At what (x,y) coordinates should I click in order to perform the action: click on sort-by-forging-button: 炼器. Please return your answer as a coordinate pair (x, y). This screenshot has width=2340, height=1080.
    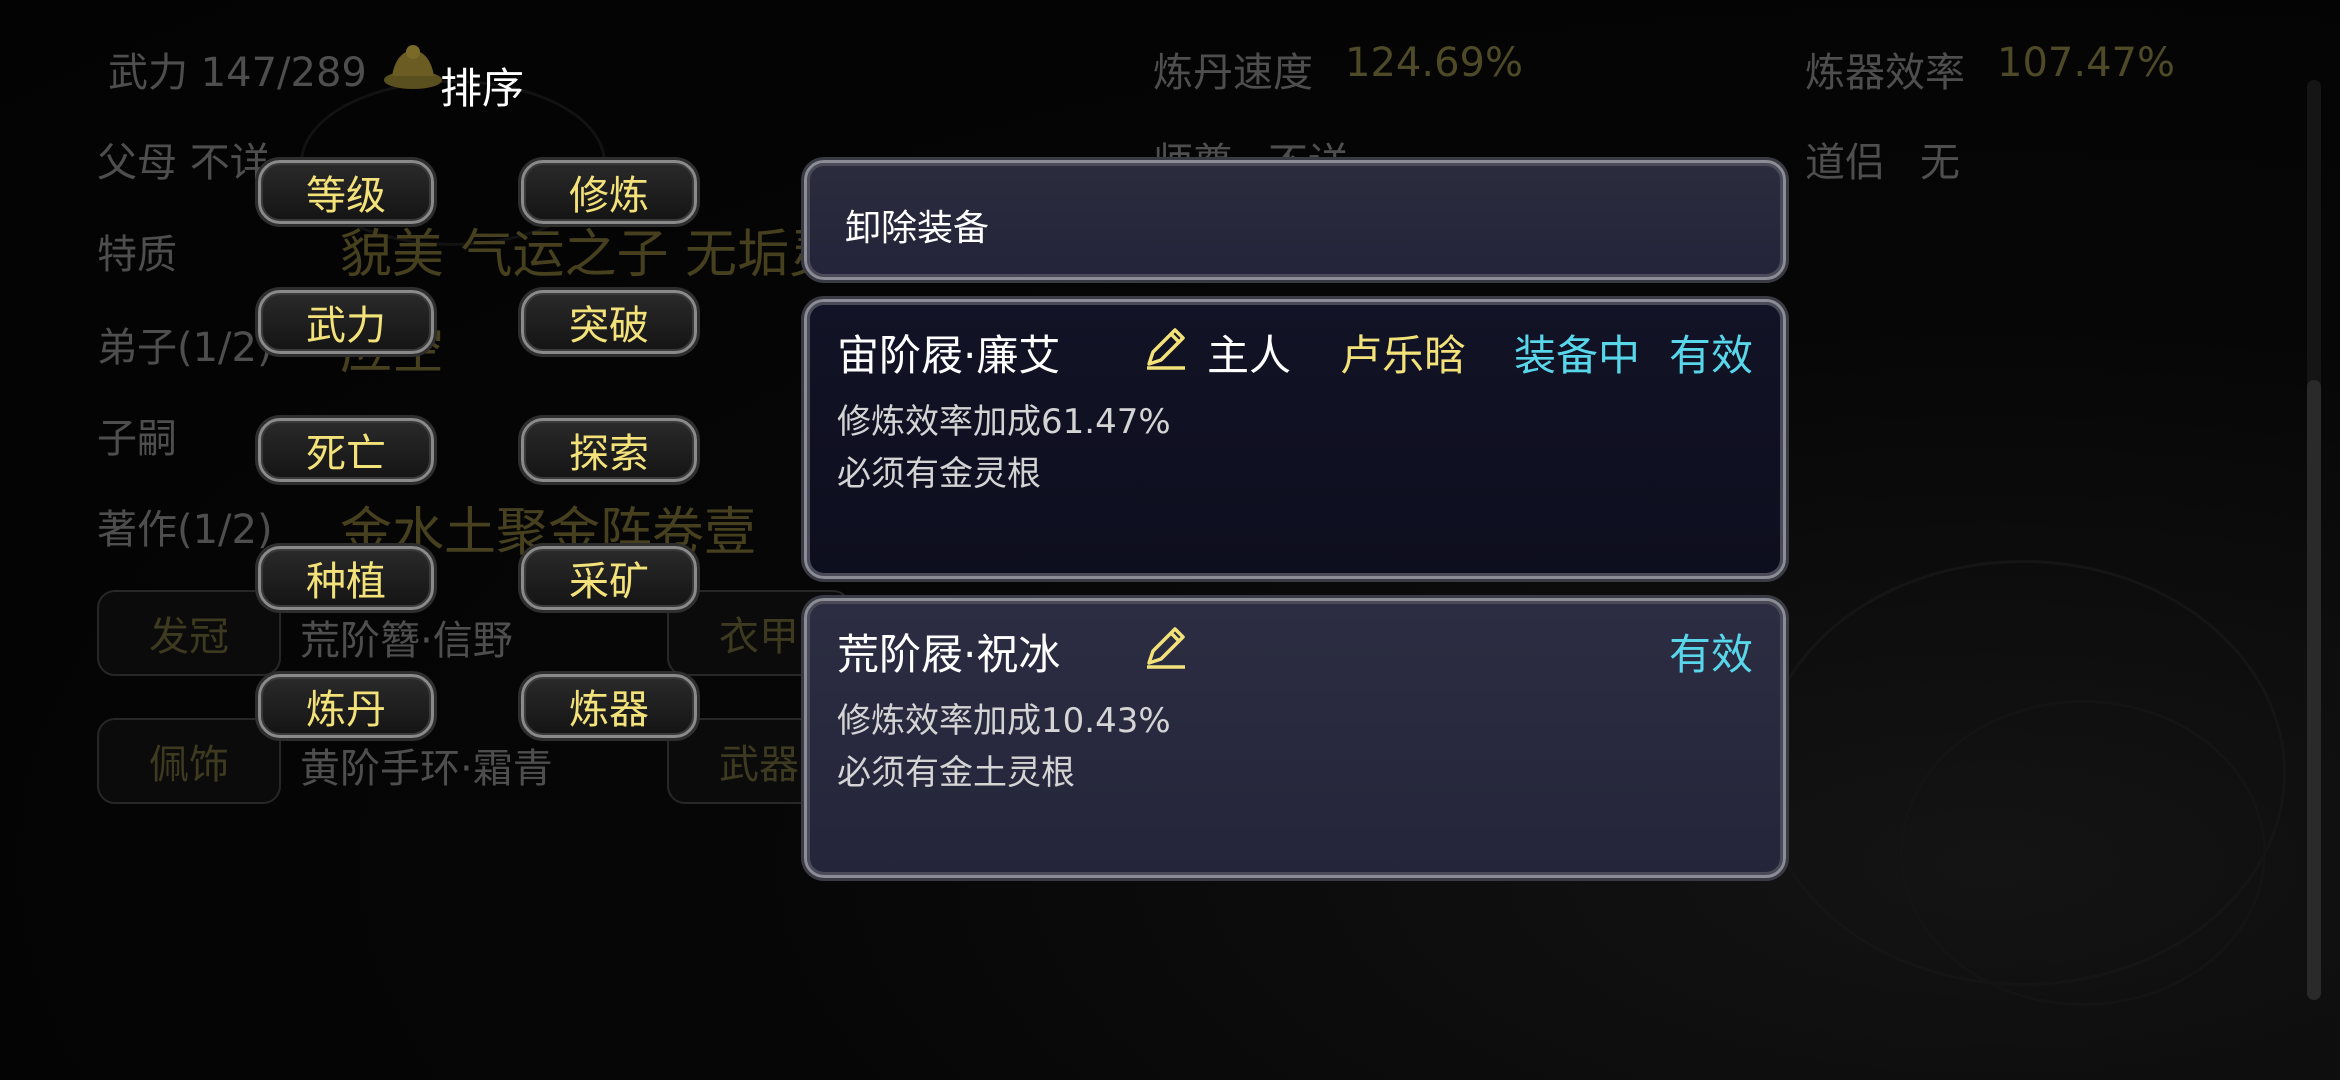
    Looking at the image, I should click on (609, 706).